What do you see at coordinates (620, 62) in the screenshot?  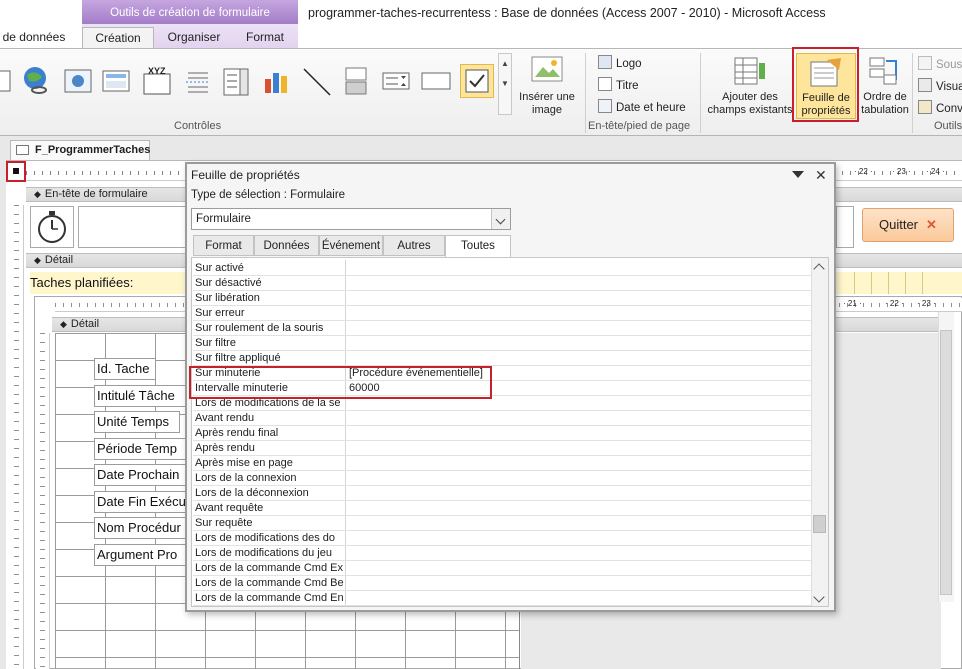 I see `logo-button: Logo` at bounding box center [620, 62].